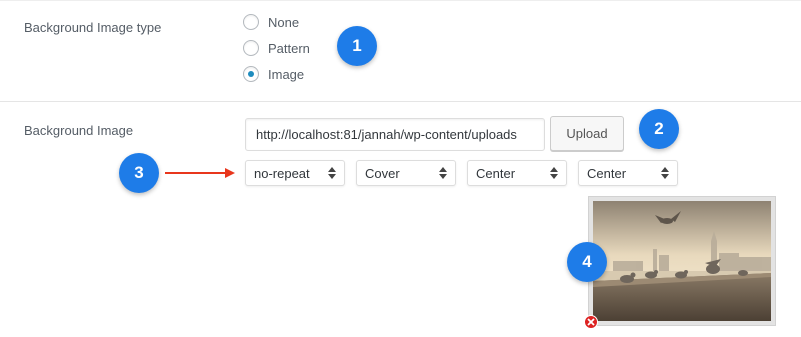  What do you see at coordinates (517, 173) in the screenshot?
I see `position-x-select: Center` at bounding box center [517, 173].